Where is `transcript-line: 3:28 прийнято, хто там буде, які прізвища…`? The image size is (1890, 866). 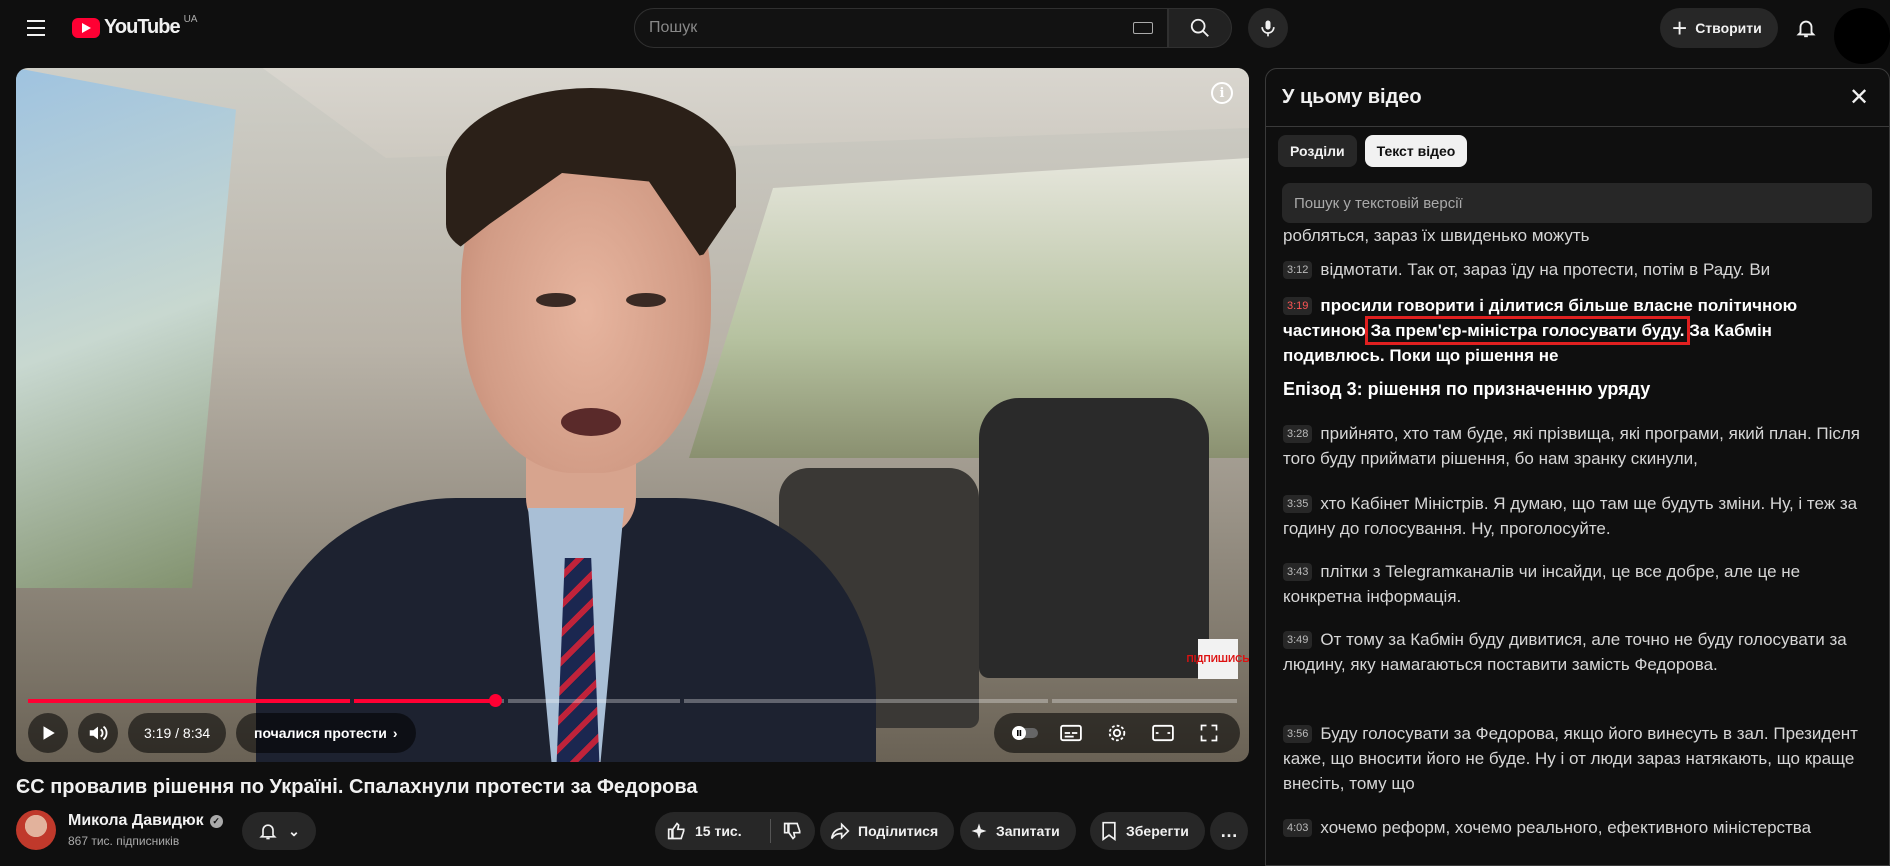 transcript-line: 3:28 прийнято, хто там буде, які прізвища… is located at coordinates (1578, 446).